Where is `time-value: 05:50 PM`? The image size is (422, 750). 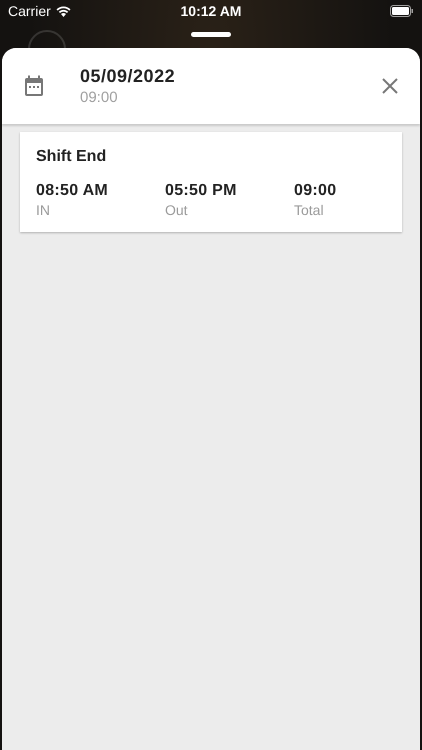 time-value: 05:50 PM is located at coordinates (201, 191).